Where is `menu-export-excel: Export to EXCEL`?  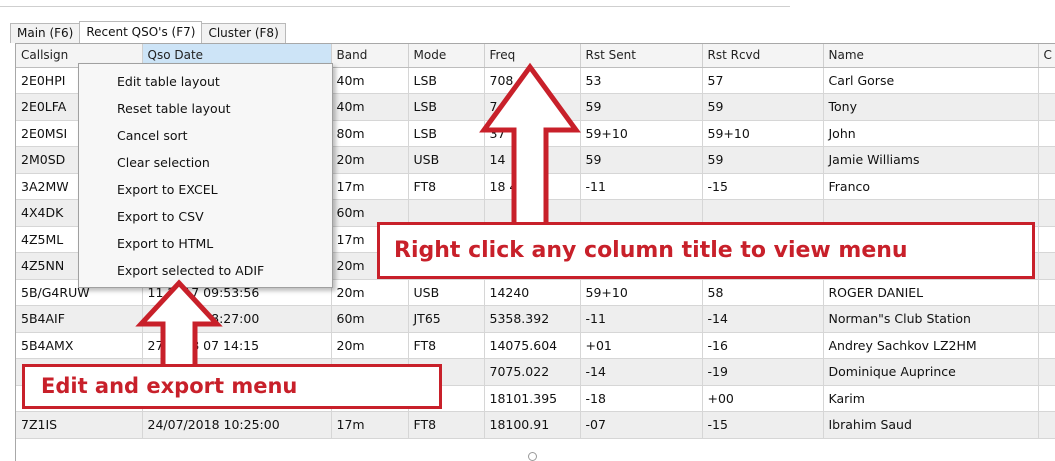
menu-export-excel: Export to EXCEL is located at coordinates (205, 189).